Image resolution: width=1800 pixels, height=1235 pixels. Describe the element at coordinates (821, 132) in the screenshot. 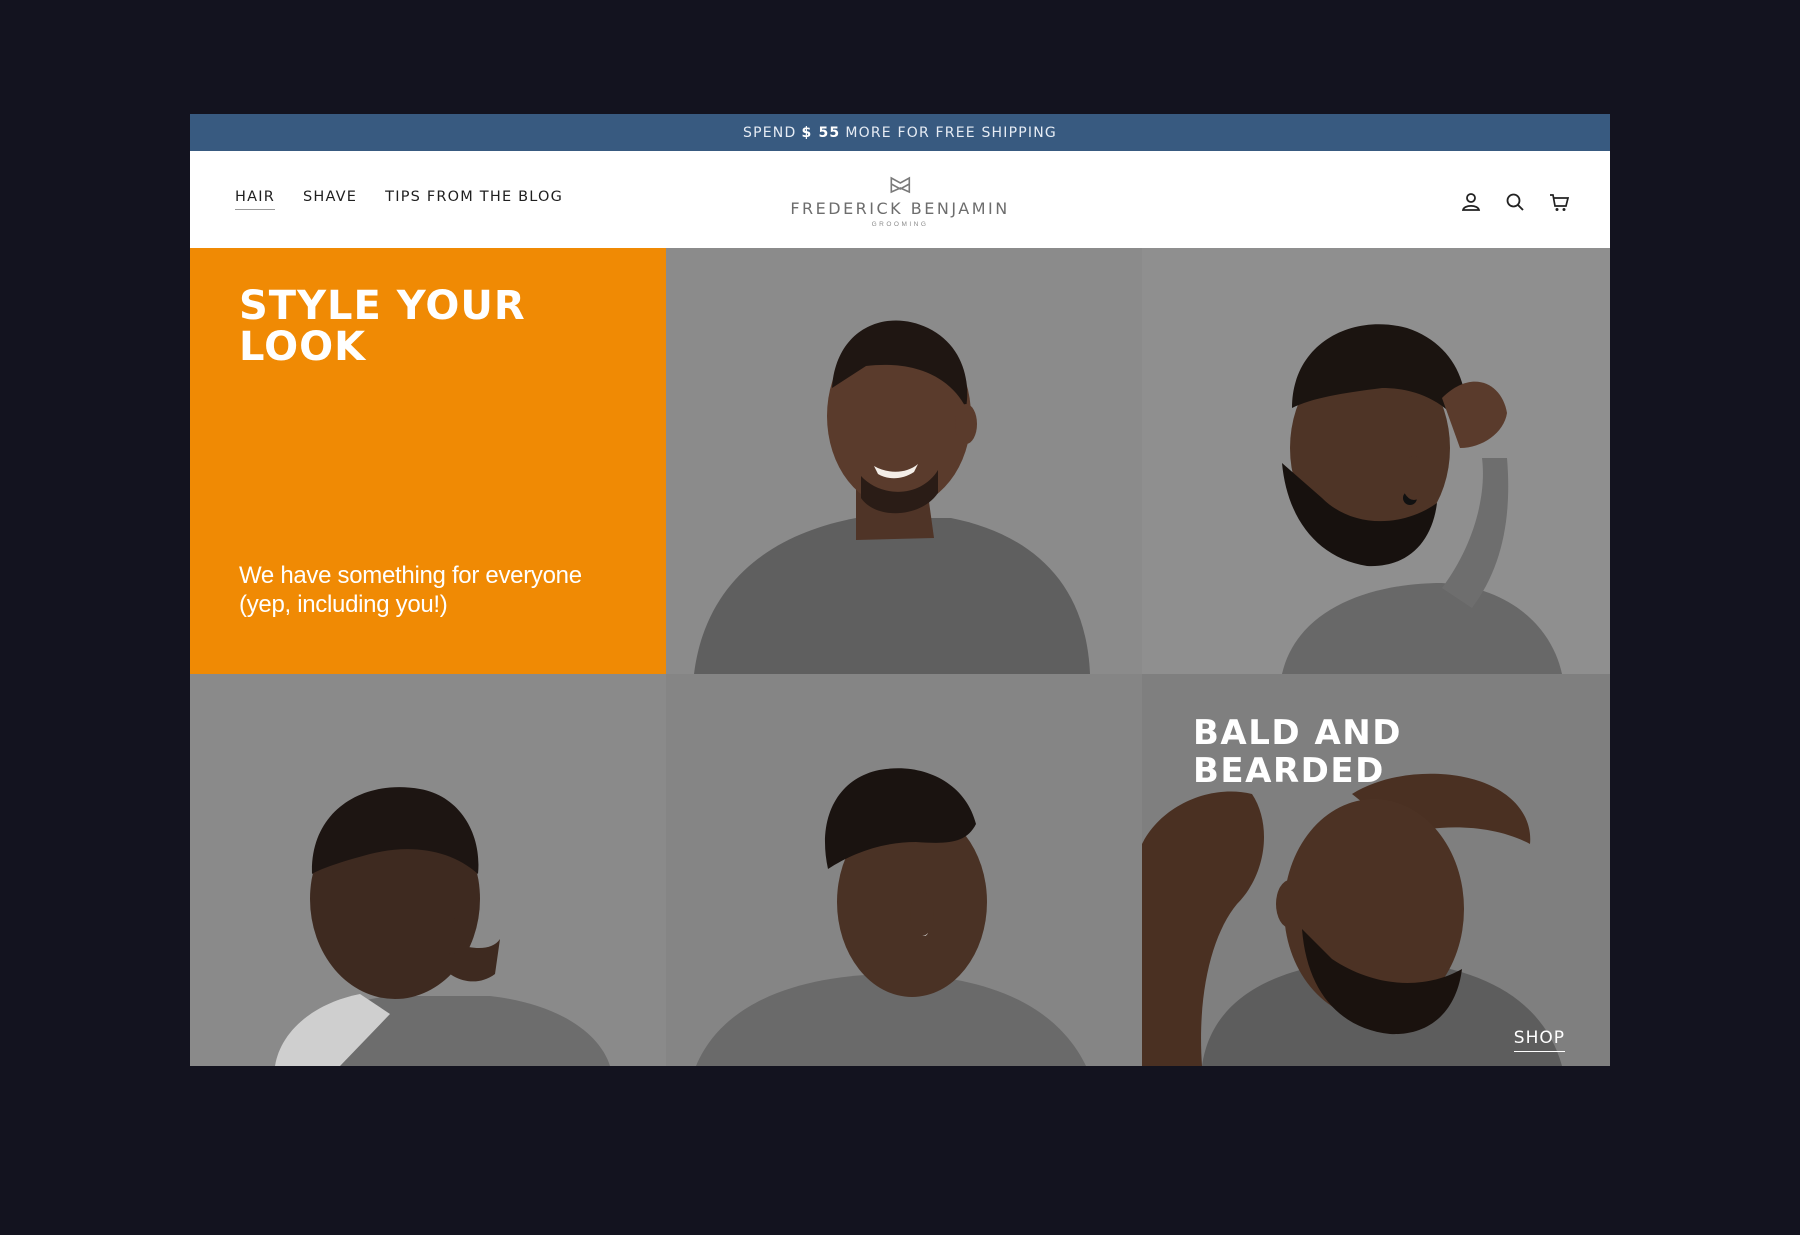

I see `announcement-amount: $ 55` at that location.